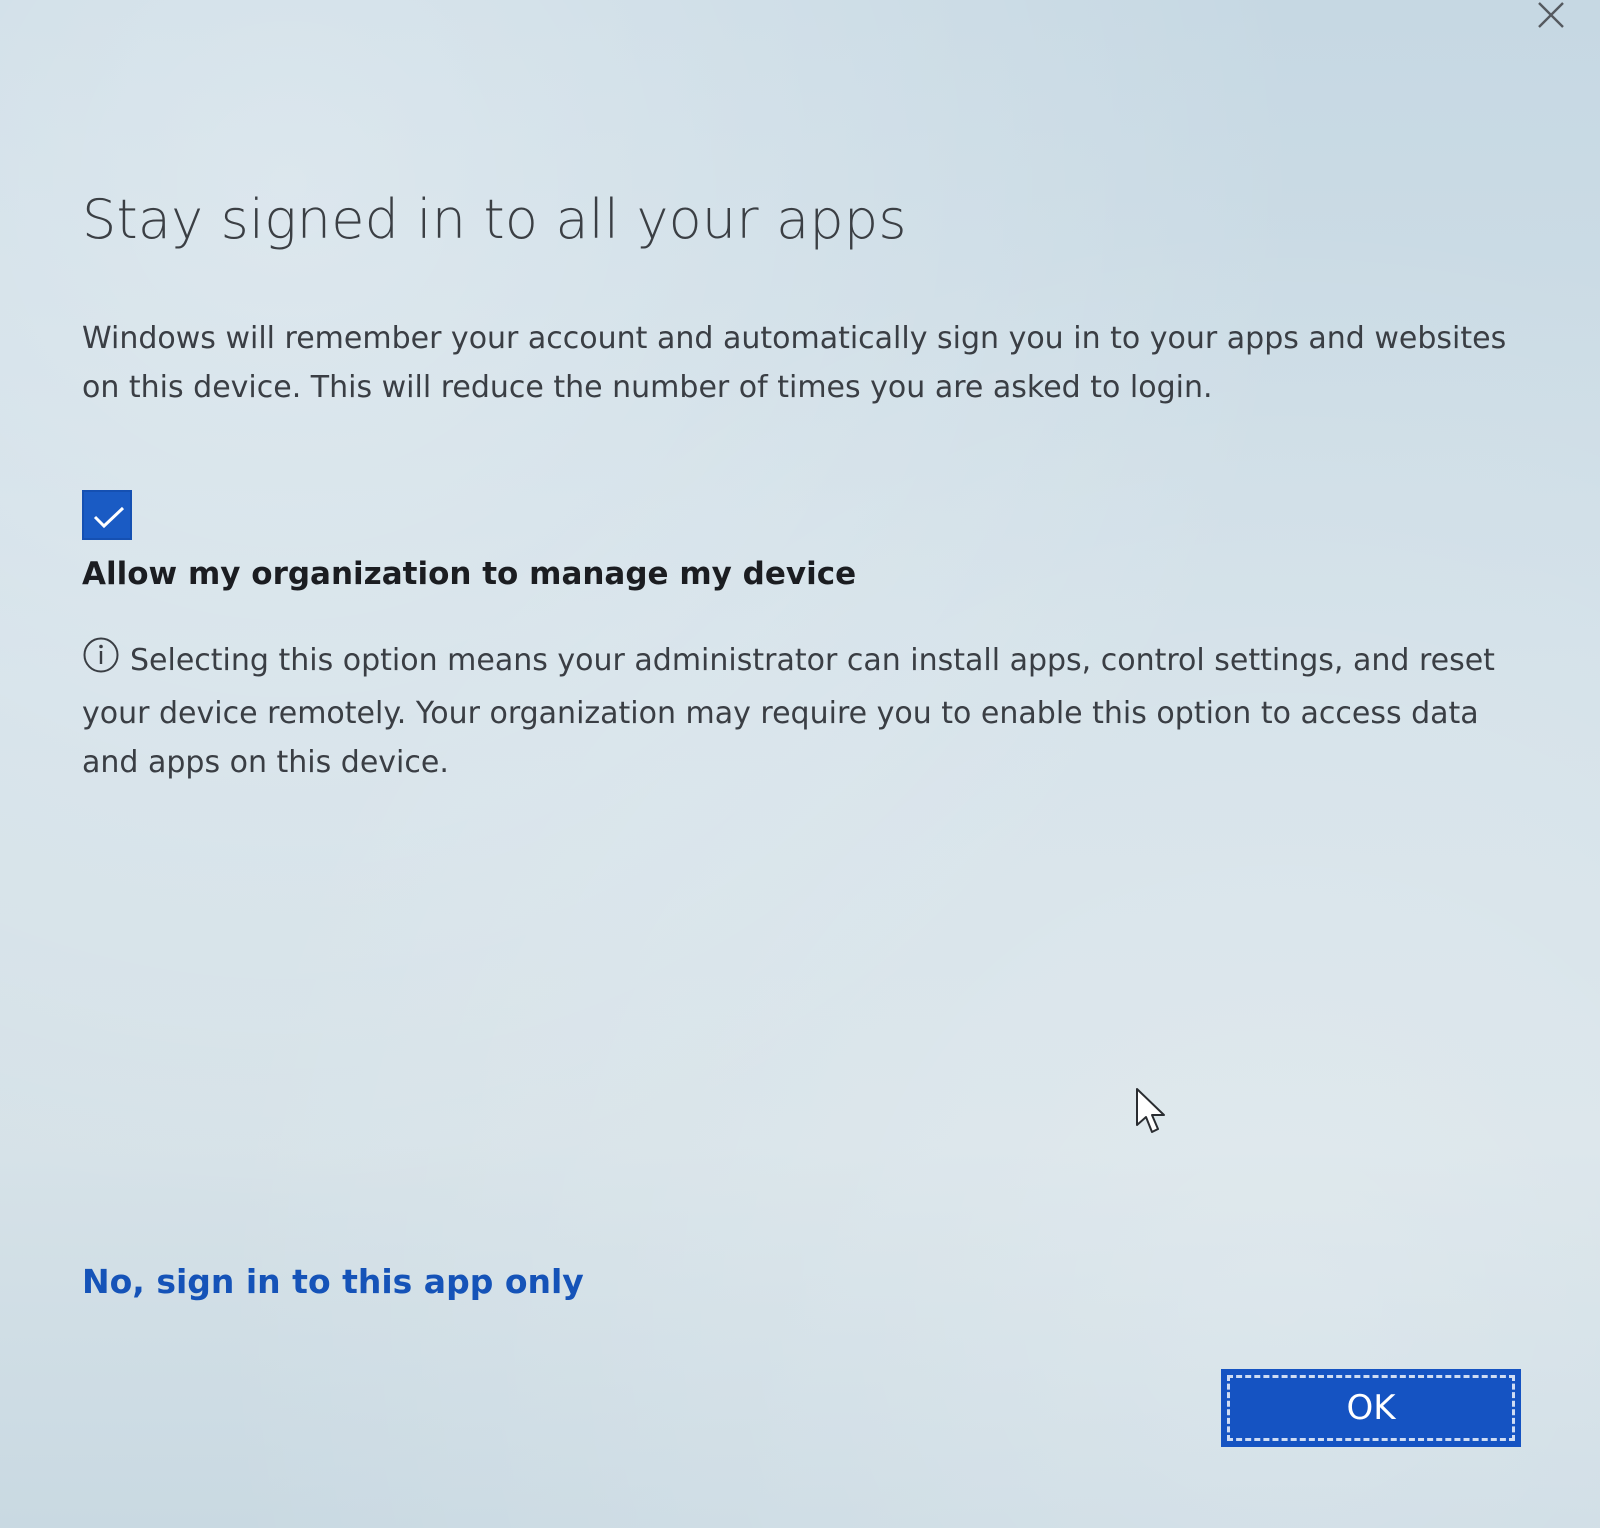 The width and height of the screenshot is (1600, 1528). I want to click on sign-in-this-app-only-link: No, sign in to this app only, so click(333, 1281).